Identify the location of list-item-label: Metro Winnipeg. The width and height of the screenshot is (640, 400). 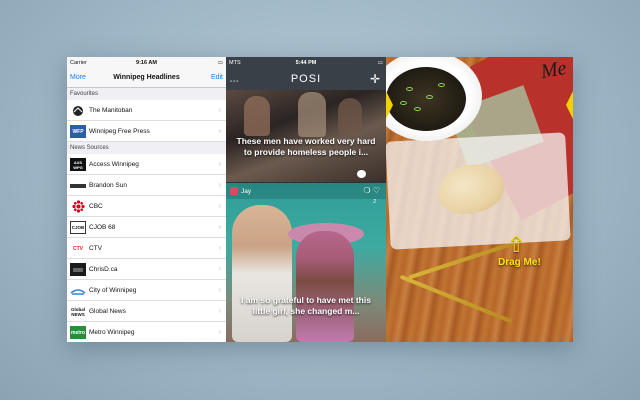
(112, 332).